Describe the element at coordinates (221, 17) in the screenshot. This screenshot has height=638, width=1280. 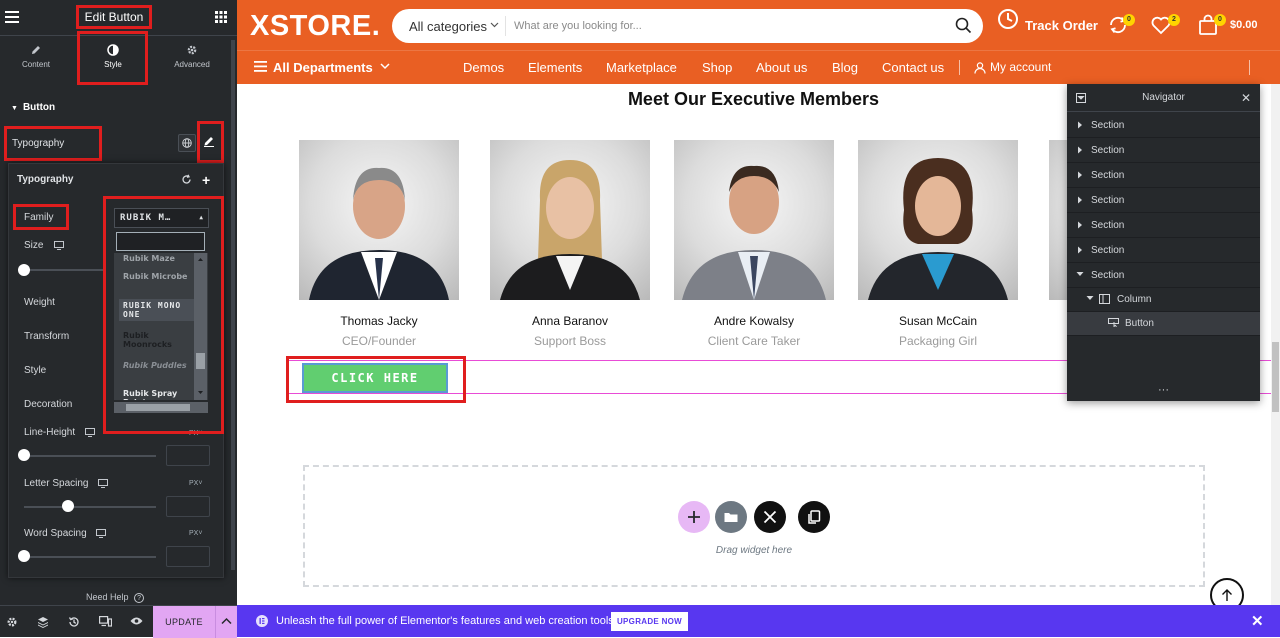
I see `widgets-grid-icon` at that location.